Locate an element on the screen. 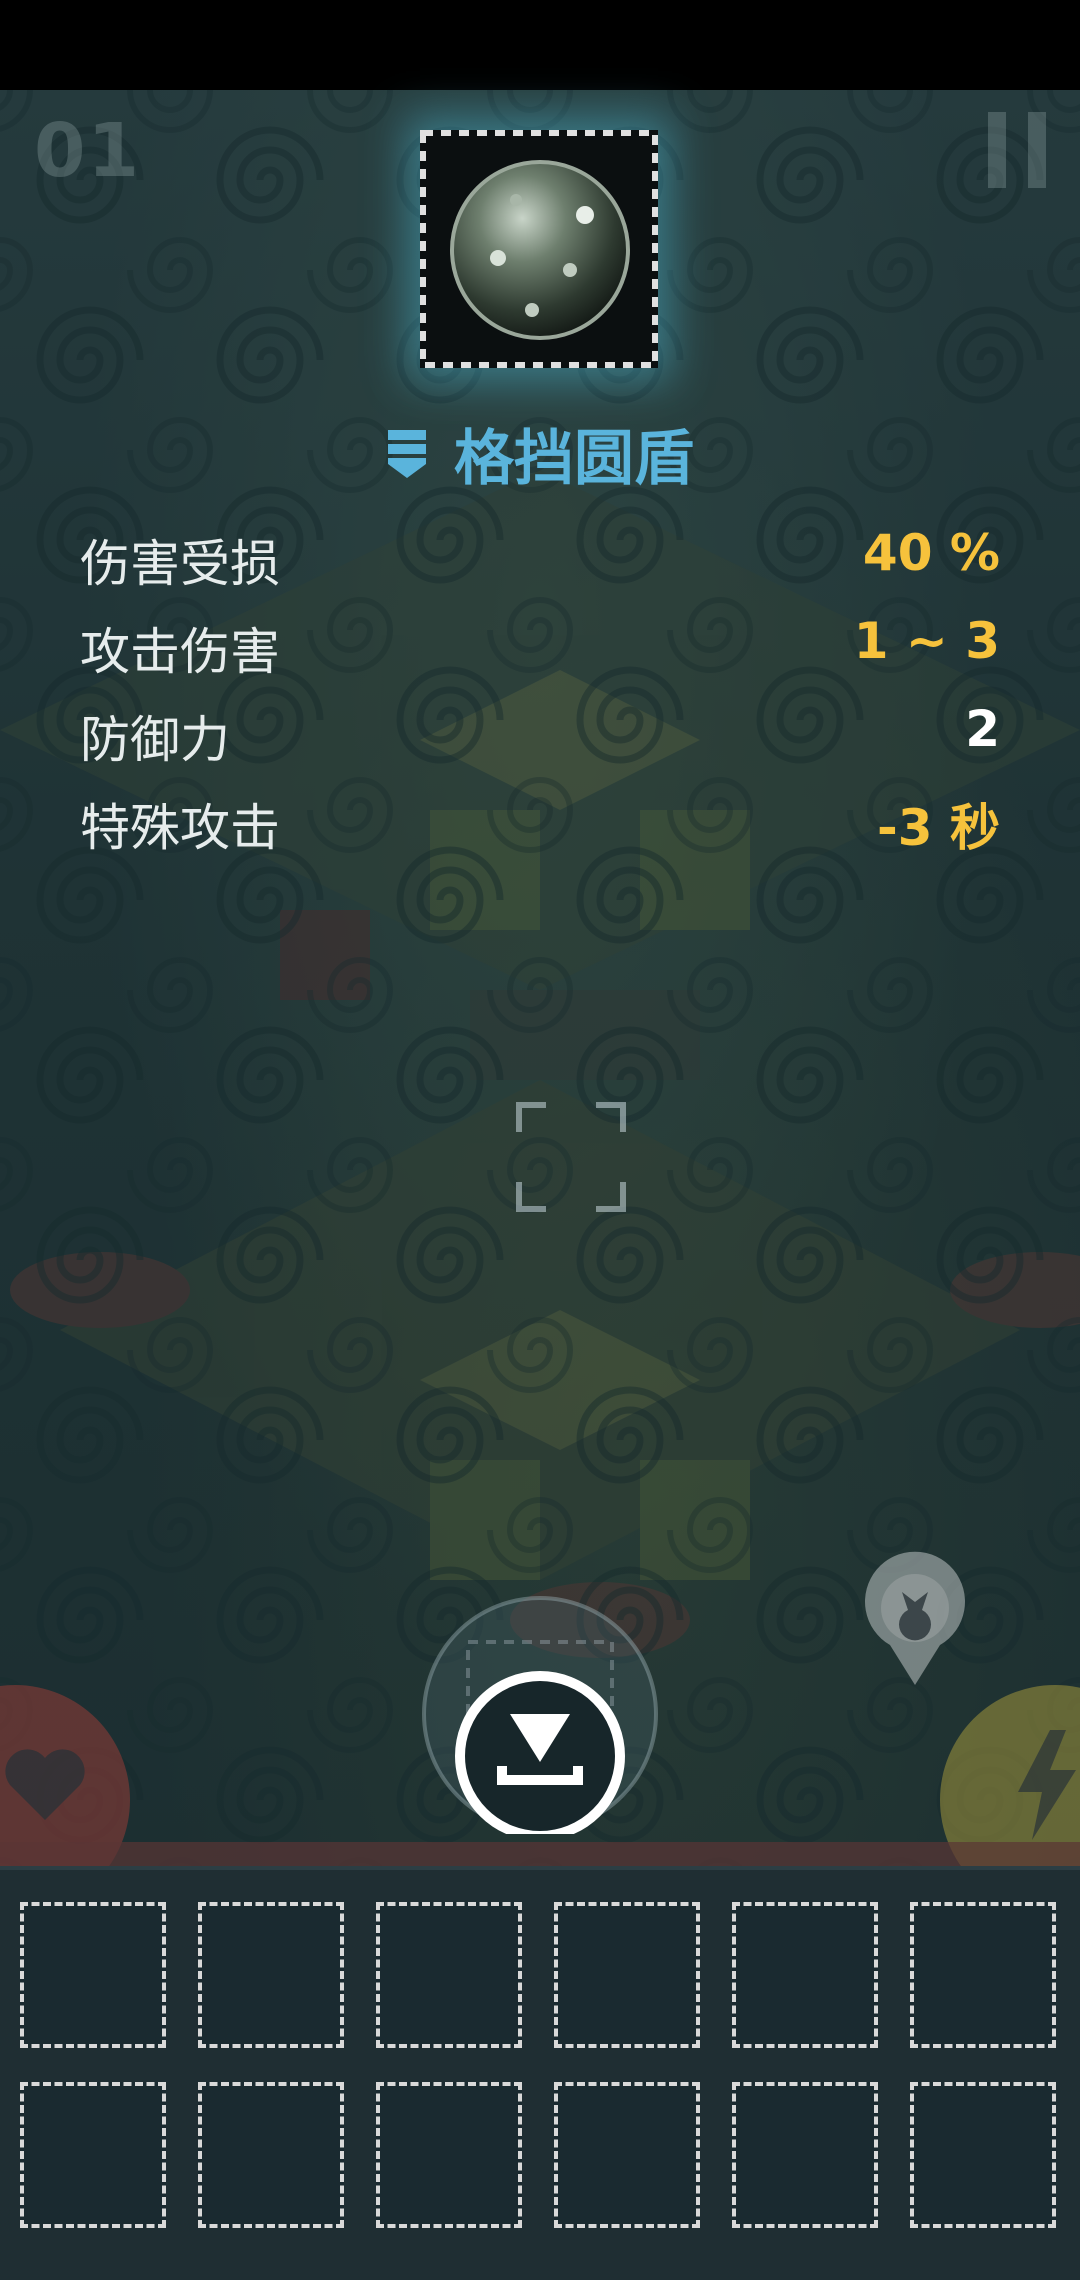 This screenshot has height=2280, width=1080. target-reticle-icon is located at coordinates (571, 1157).